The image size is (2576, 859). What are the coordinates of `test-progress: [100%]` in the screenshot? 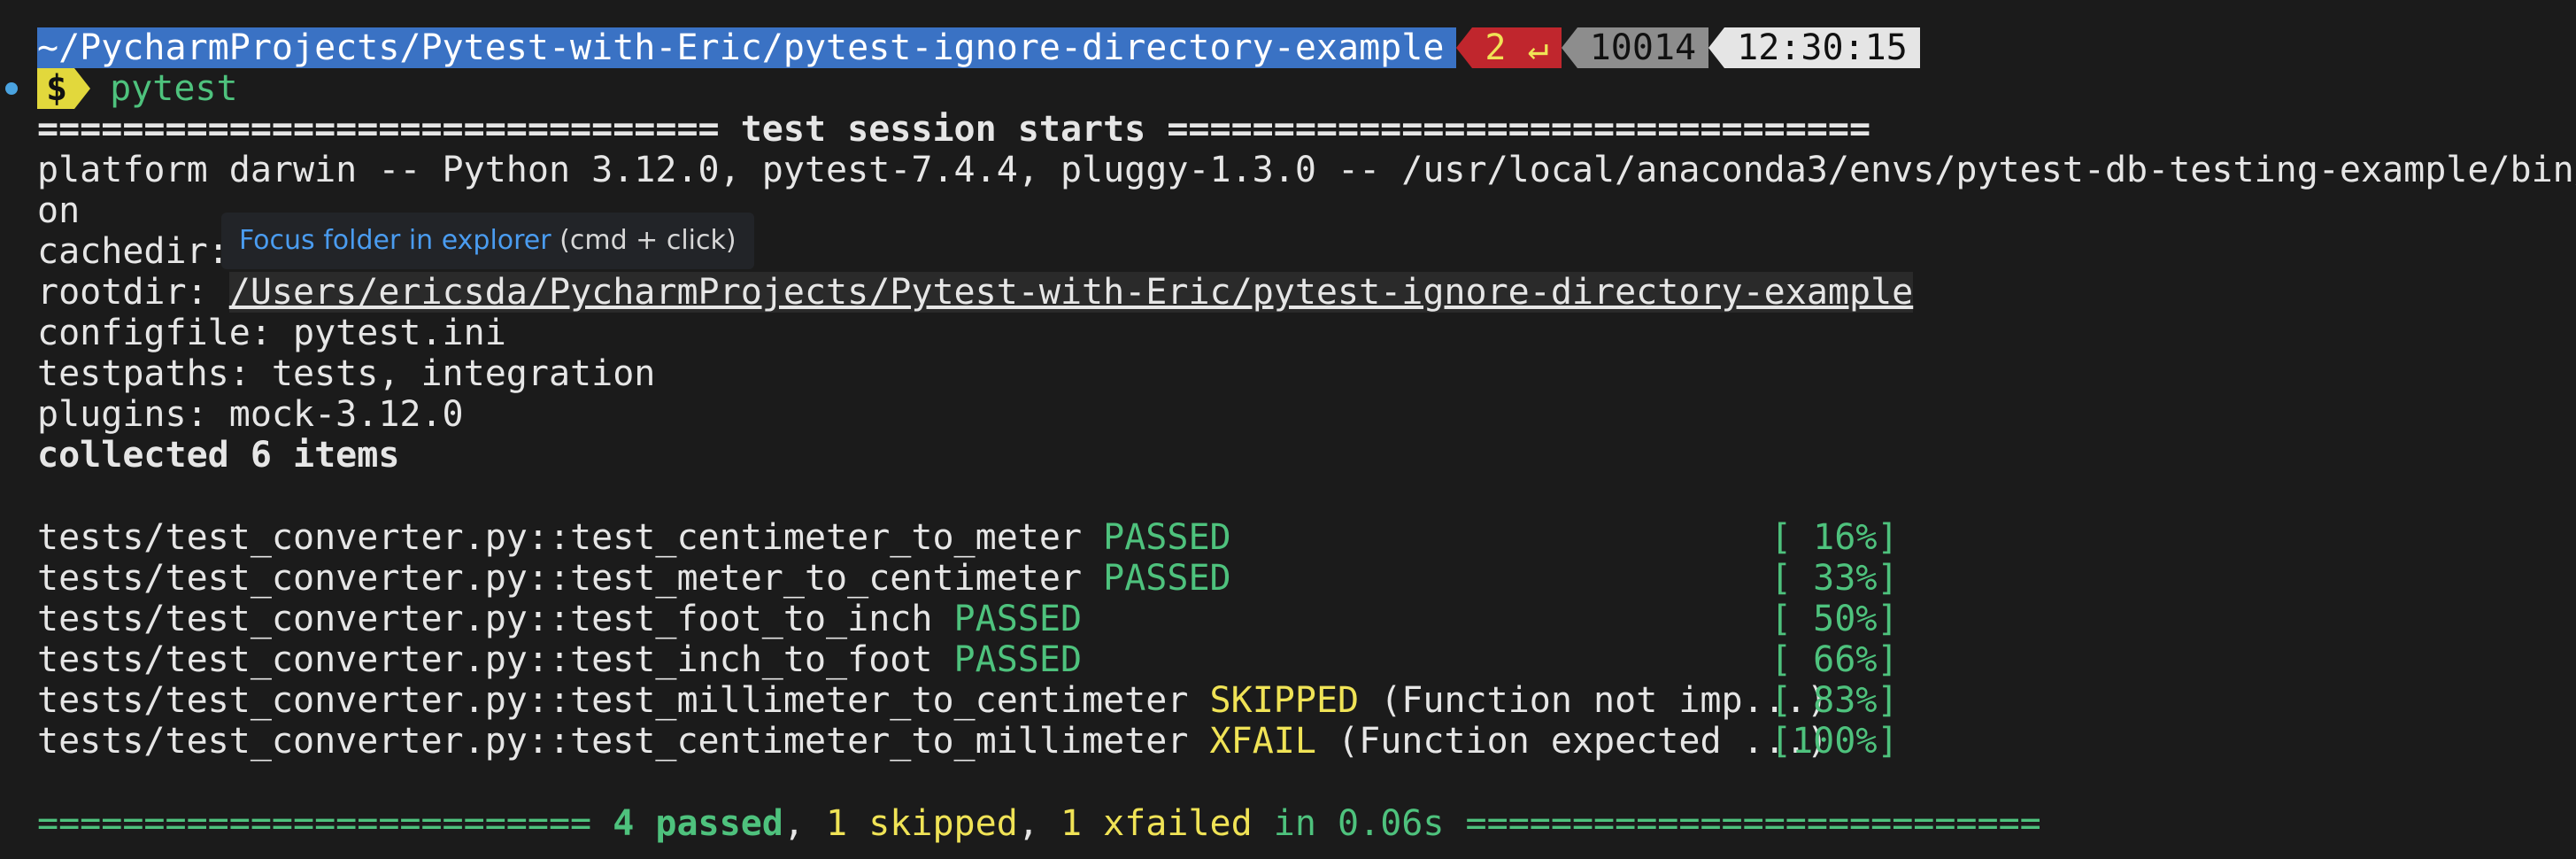 It's located at (1834, 741).